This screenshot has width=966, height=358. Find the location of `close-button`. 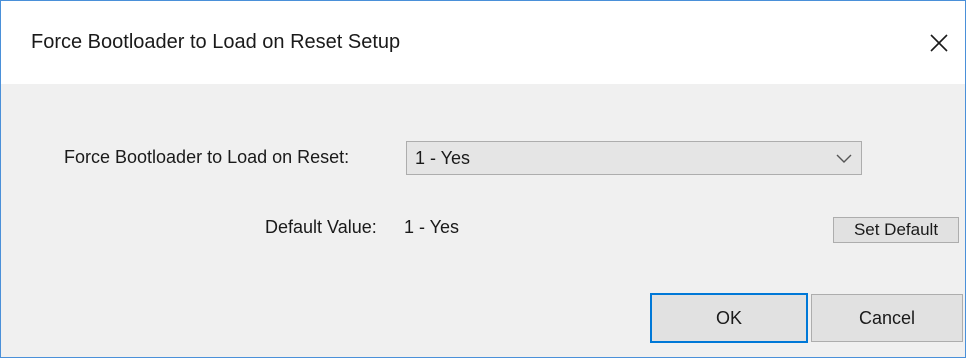

close-button is located at coordinates (939, 43).